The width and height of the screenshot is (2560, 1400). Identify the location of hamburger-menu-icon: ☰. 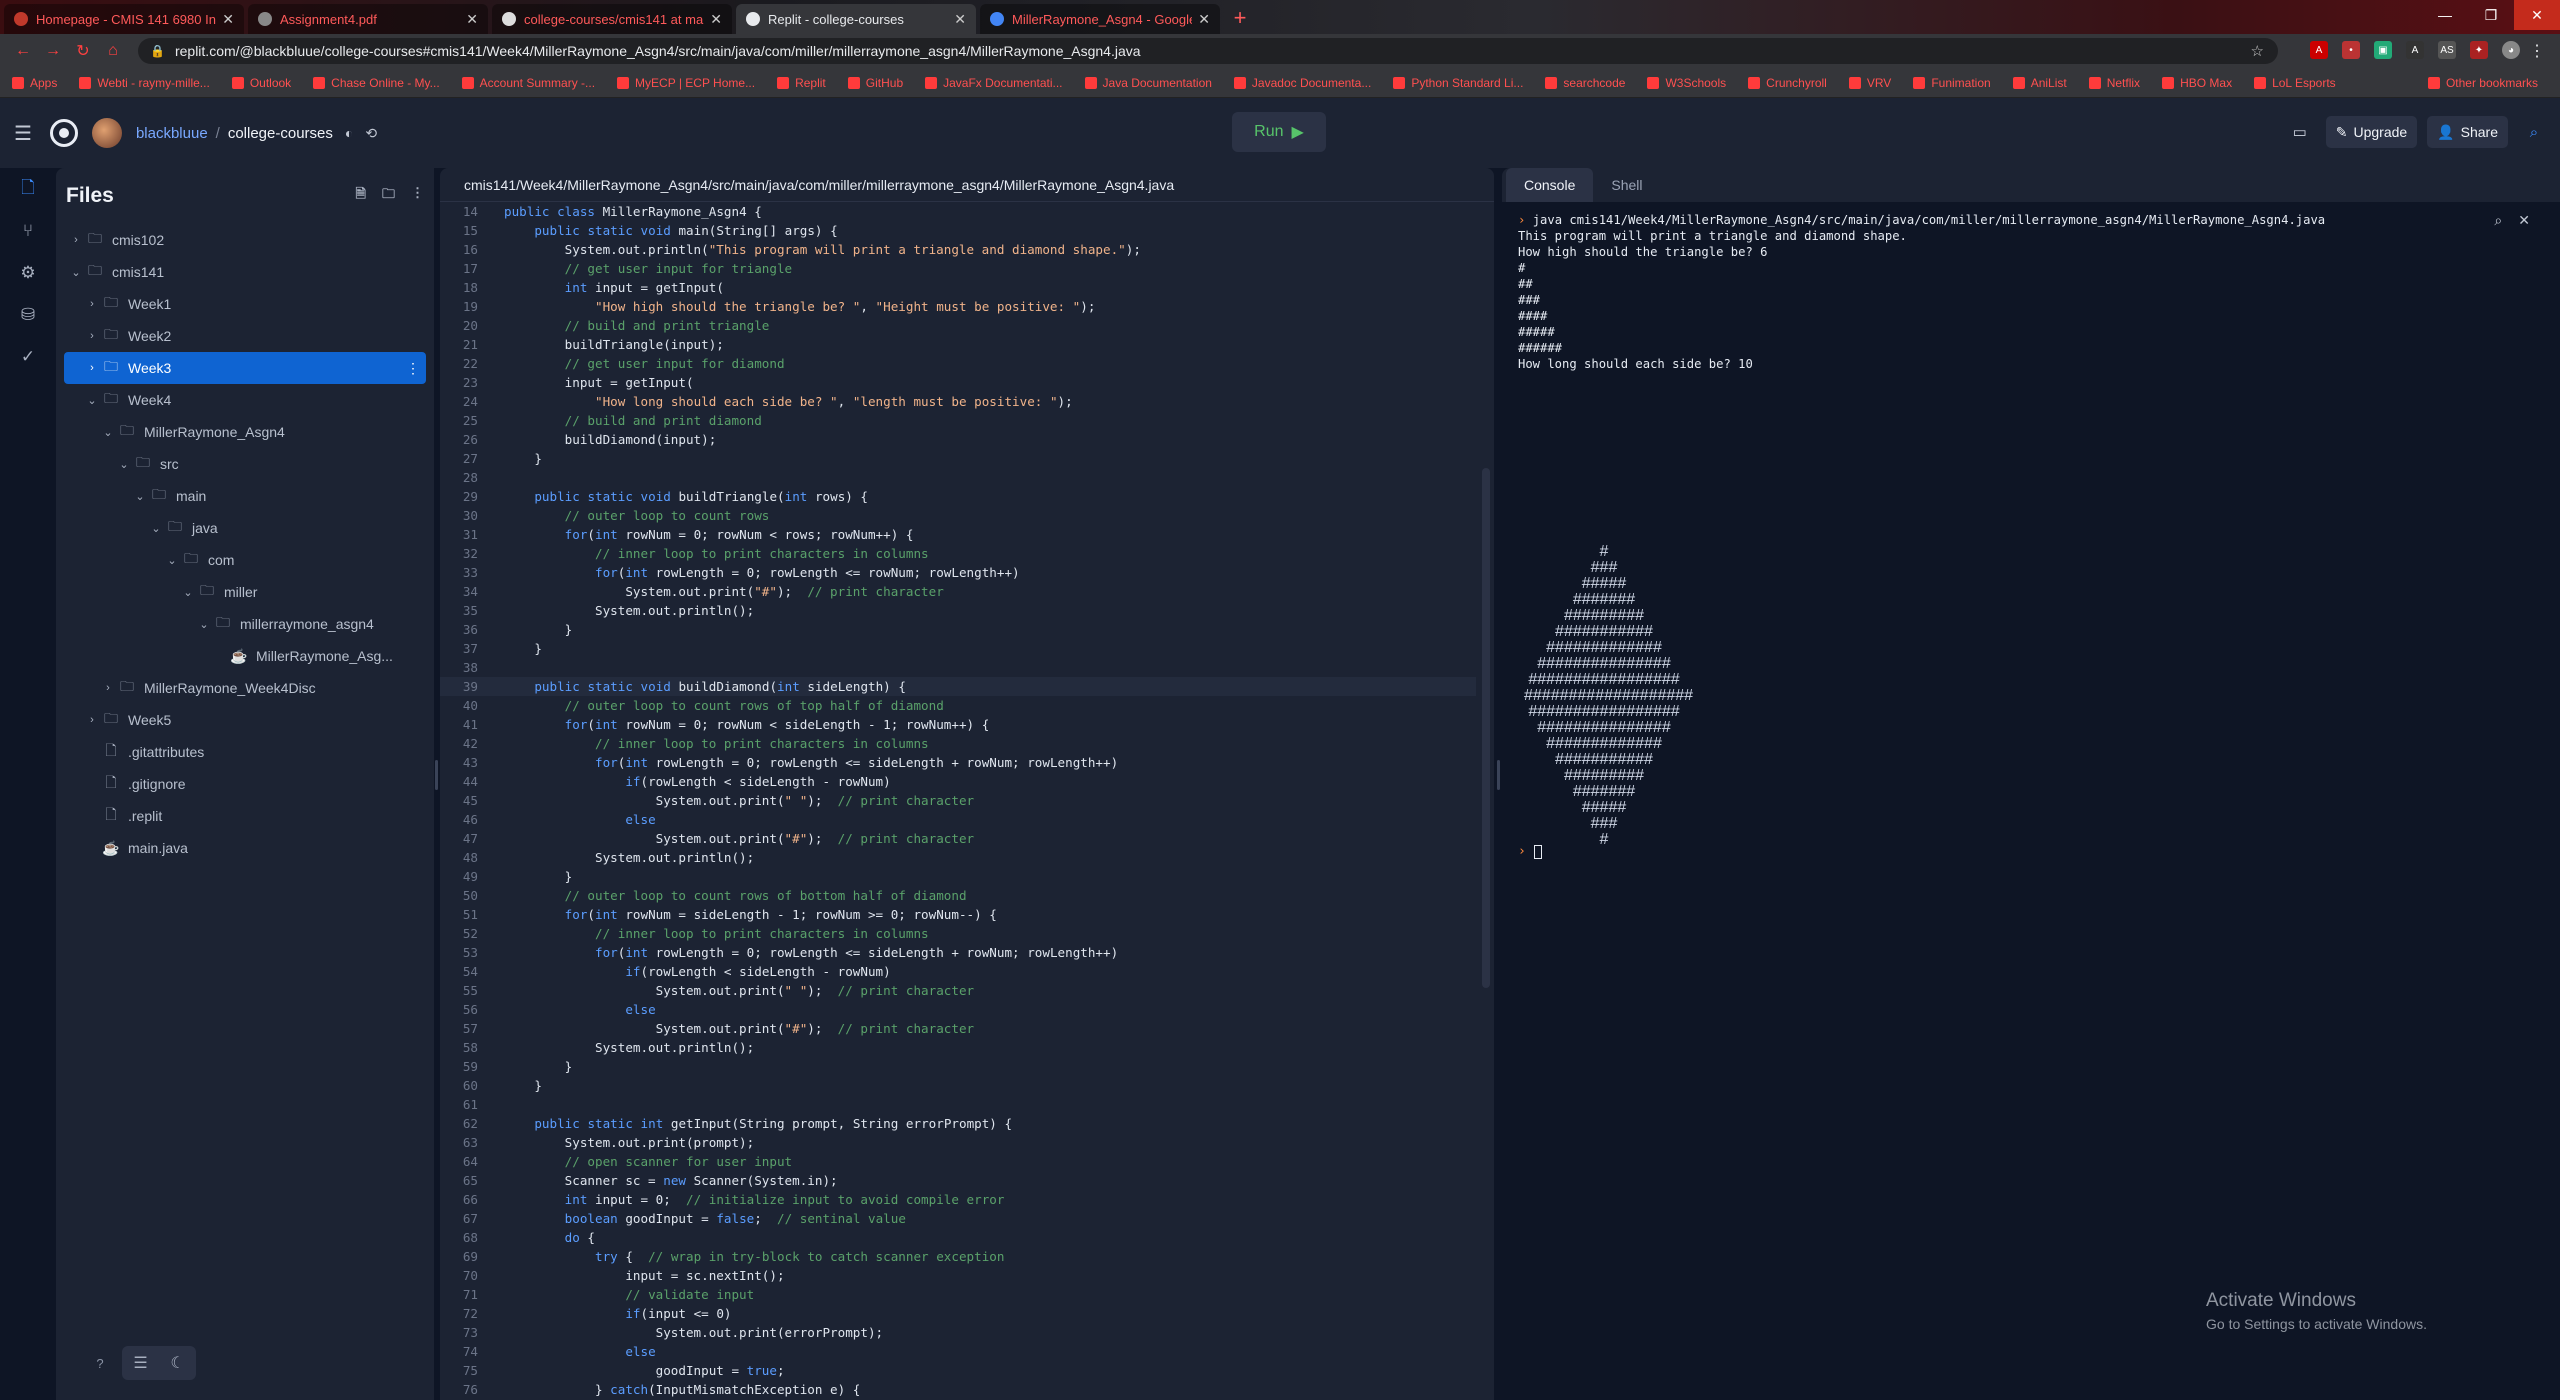
(23, 133).